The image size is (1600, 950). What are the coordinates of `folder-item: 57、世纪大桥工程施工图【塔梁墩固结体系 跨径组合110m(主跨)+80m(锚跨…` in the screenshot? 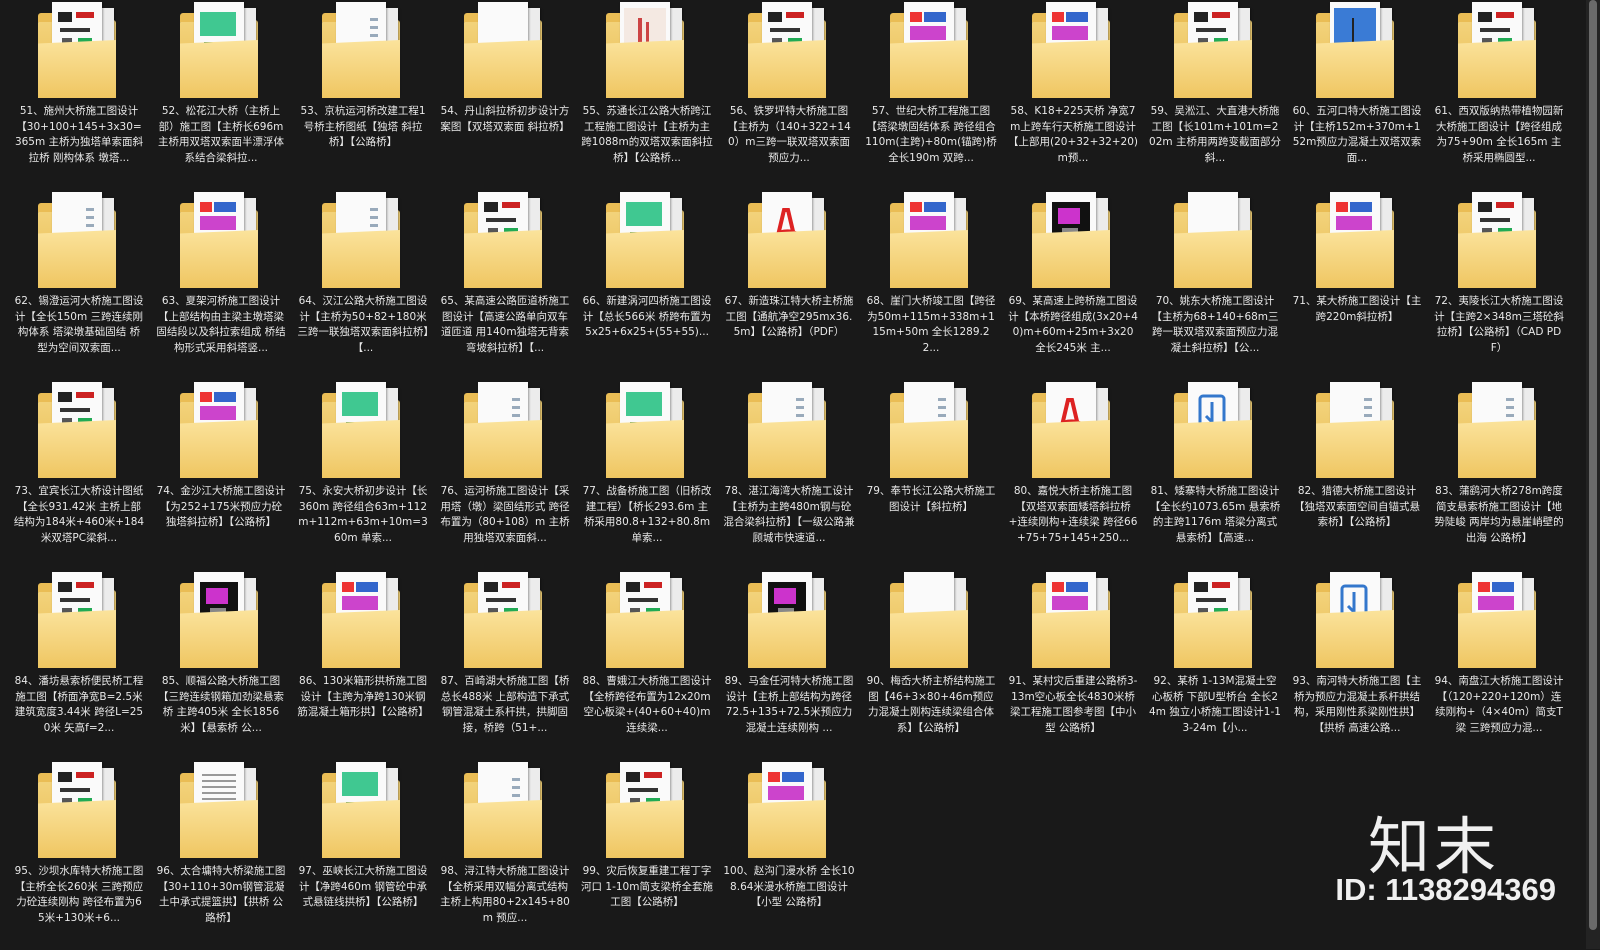 It's located at (931, 95).